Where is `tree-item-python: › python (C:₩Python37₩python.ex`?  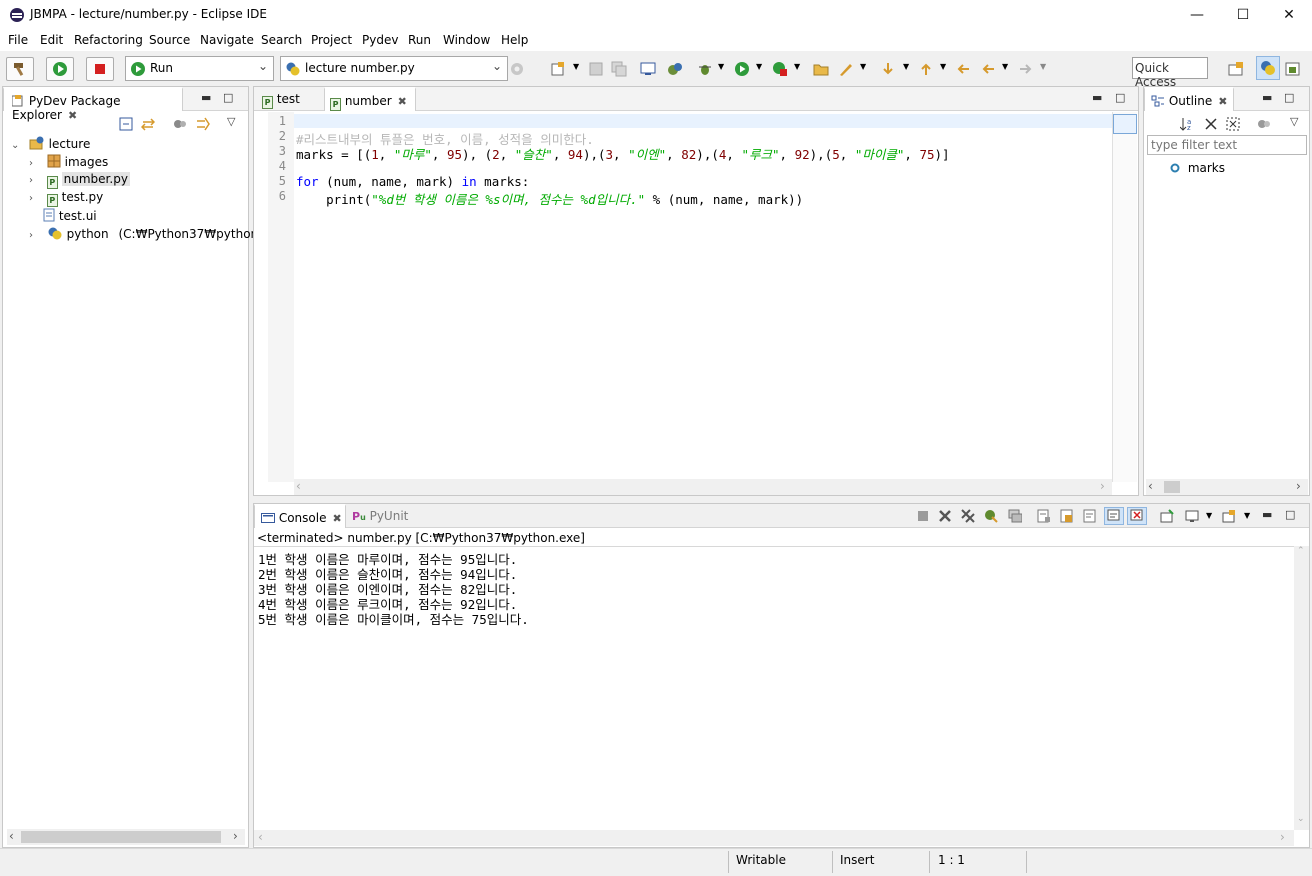 tree-item-python: › python (C:₩Python37₩python.ex is located at coordinates (152, 235).